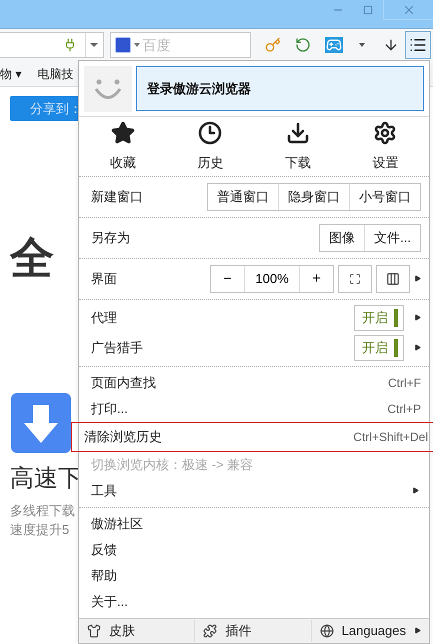 The height and width of the screenshot is (644, 433). Describe the element at coordinates (280, 88) in the screenshot. I see `login-button: 登录傲游云浏览器` at that location.